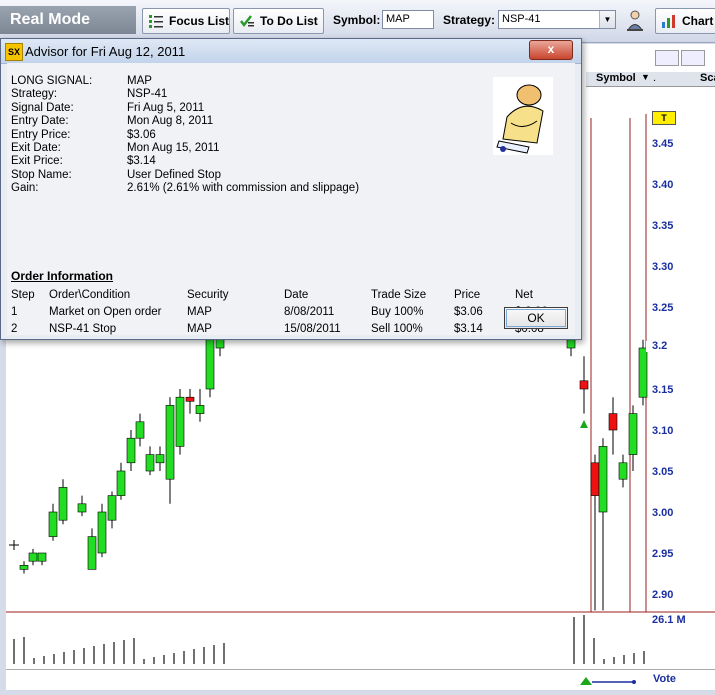  I want to click on symbol-label: Symbol:, so click(357, 20).